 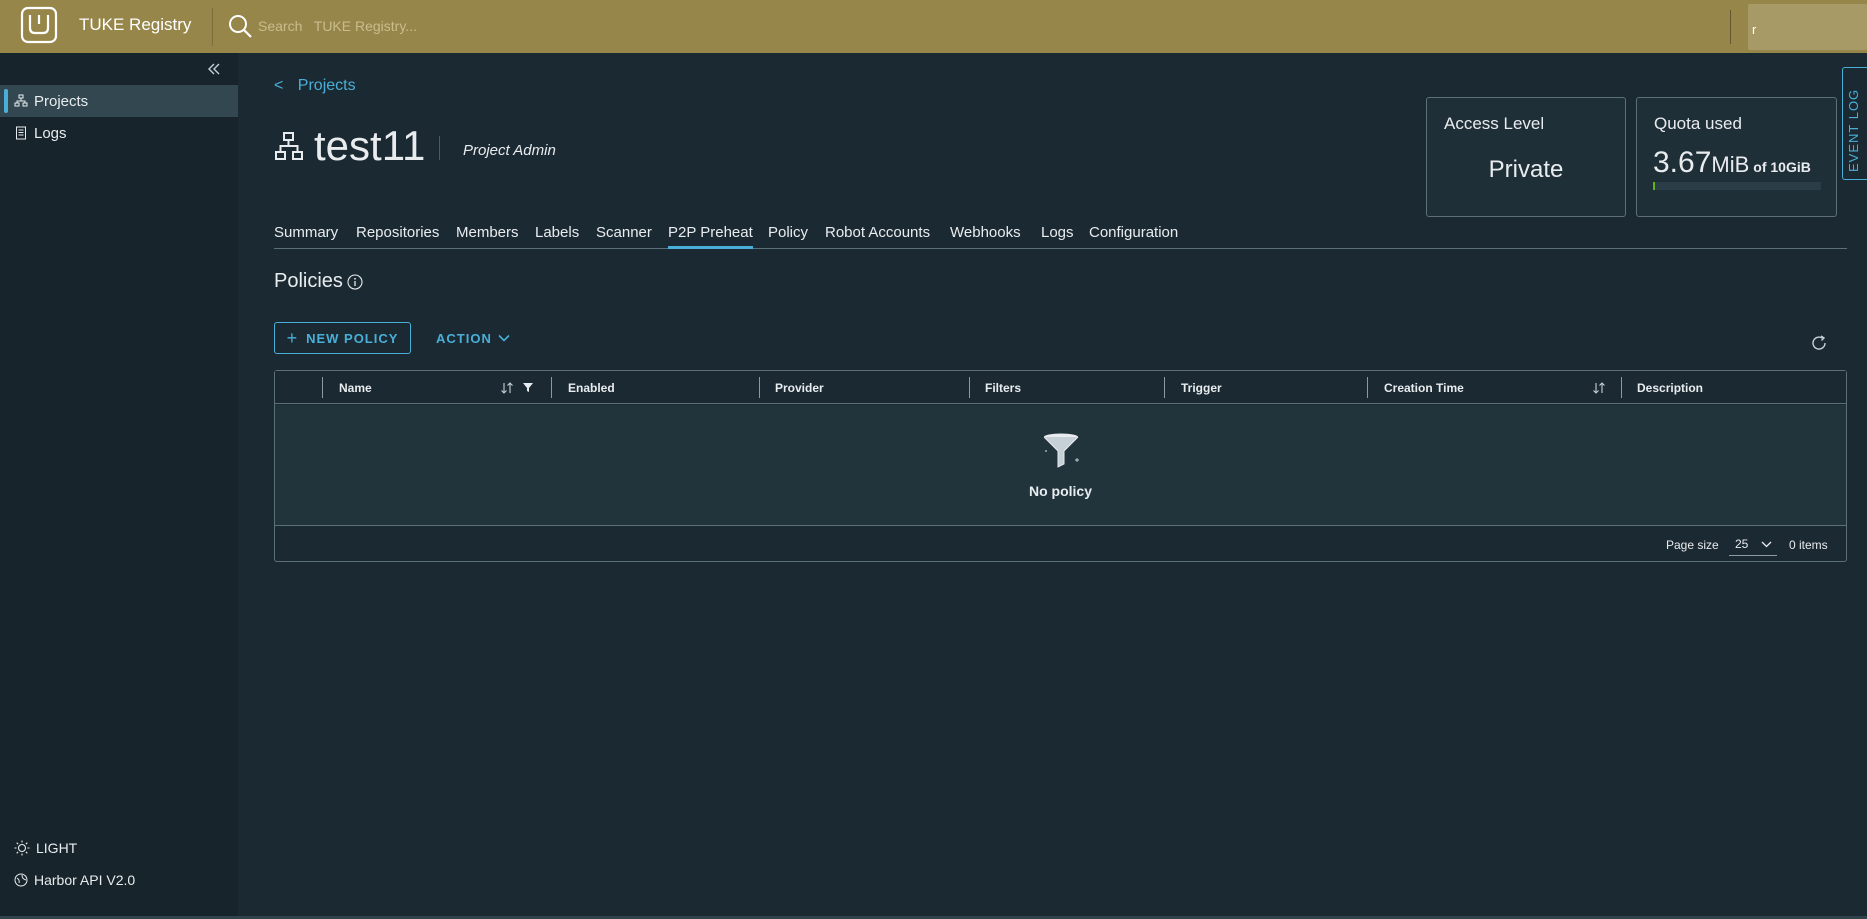 What do you see at coordinates (119, 133) in the screenshot?
I see `sidebar-item-logs: Logs` at bounding box center [119, 133].